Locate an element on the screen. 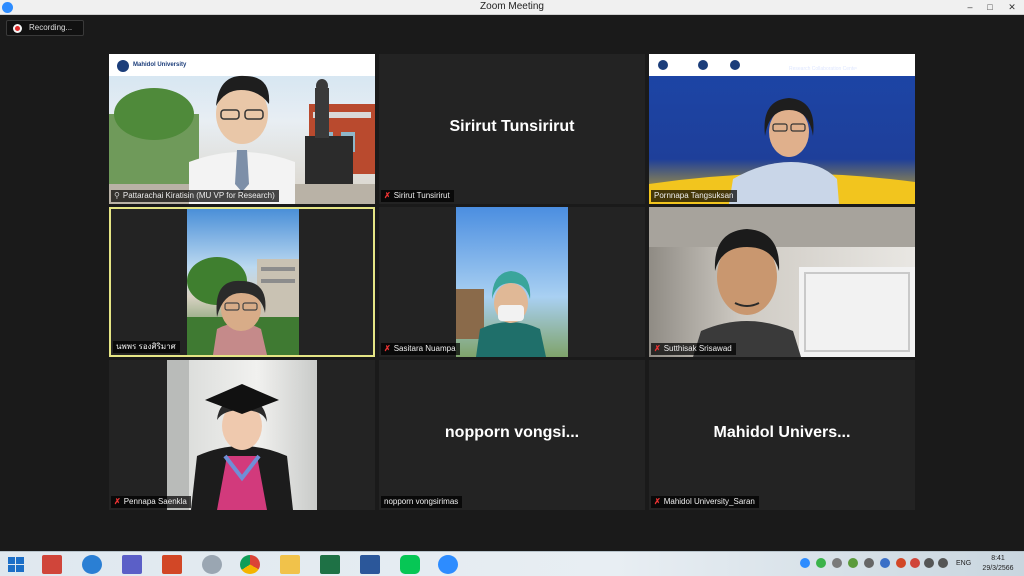  participant-name: Mahidol University_Saran is located at coordinates (709, 501).